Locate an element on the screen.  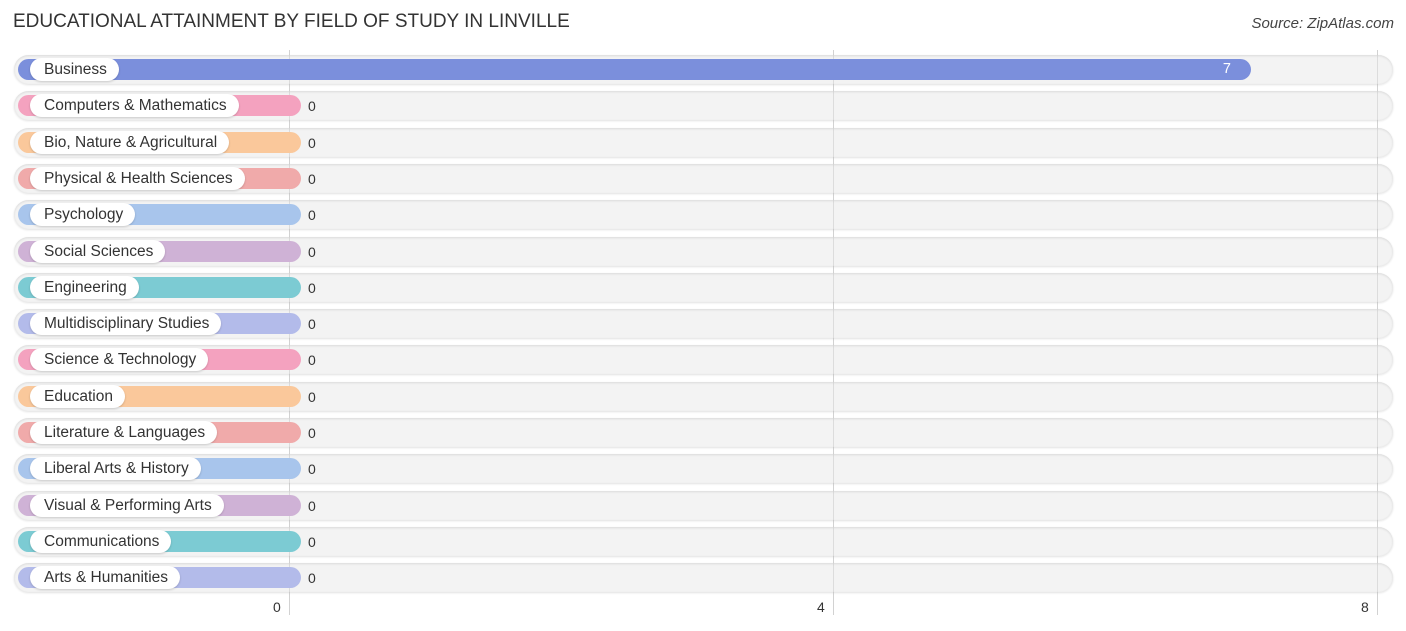
category-label: Science & Technology is located at coordinates (119, 360).